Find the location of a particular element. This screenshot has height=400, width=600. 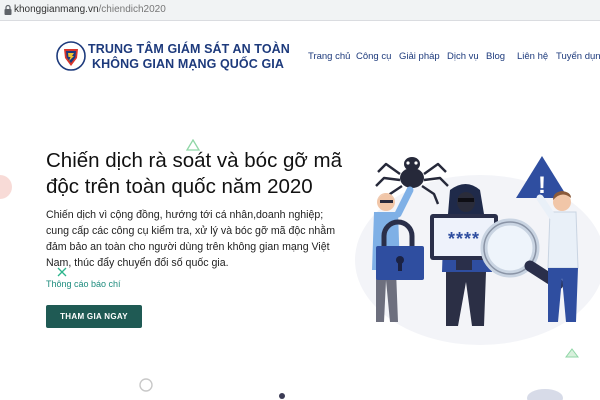

url-text: khonggianmang.vn/chiendich2020 is located at coordinates (90, 10).